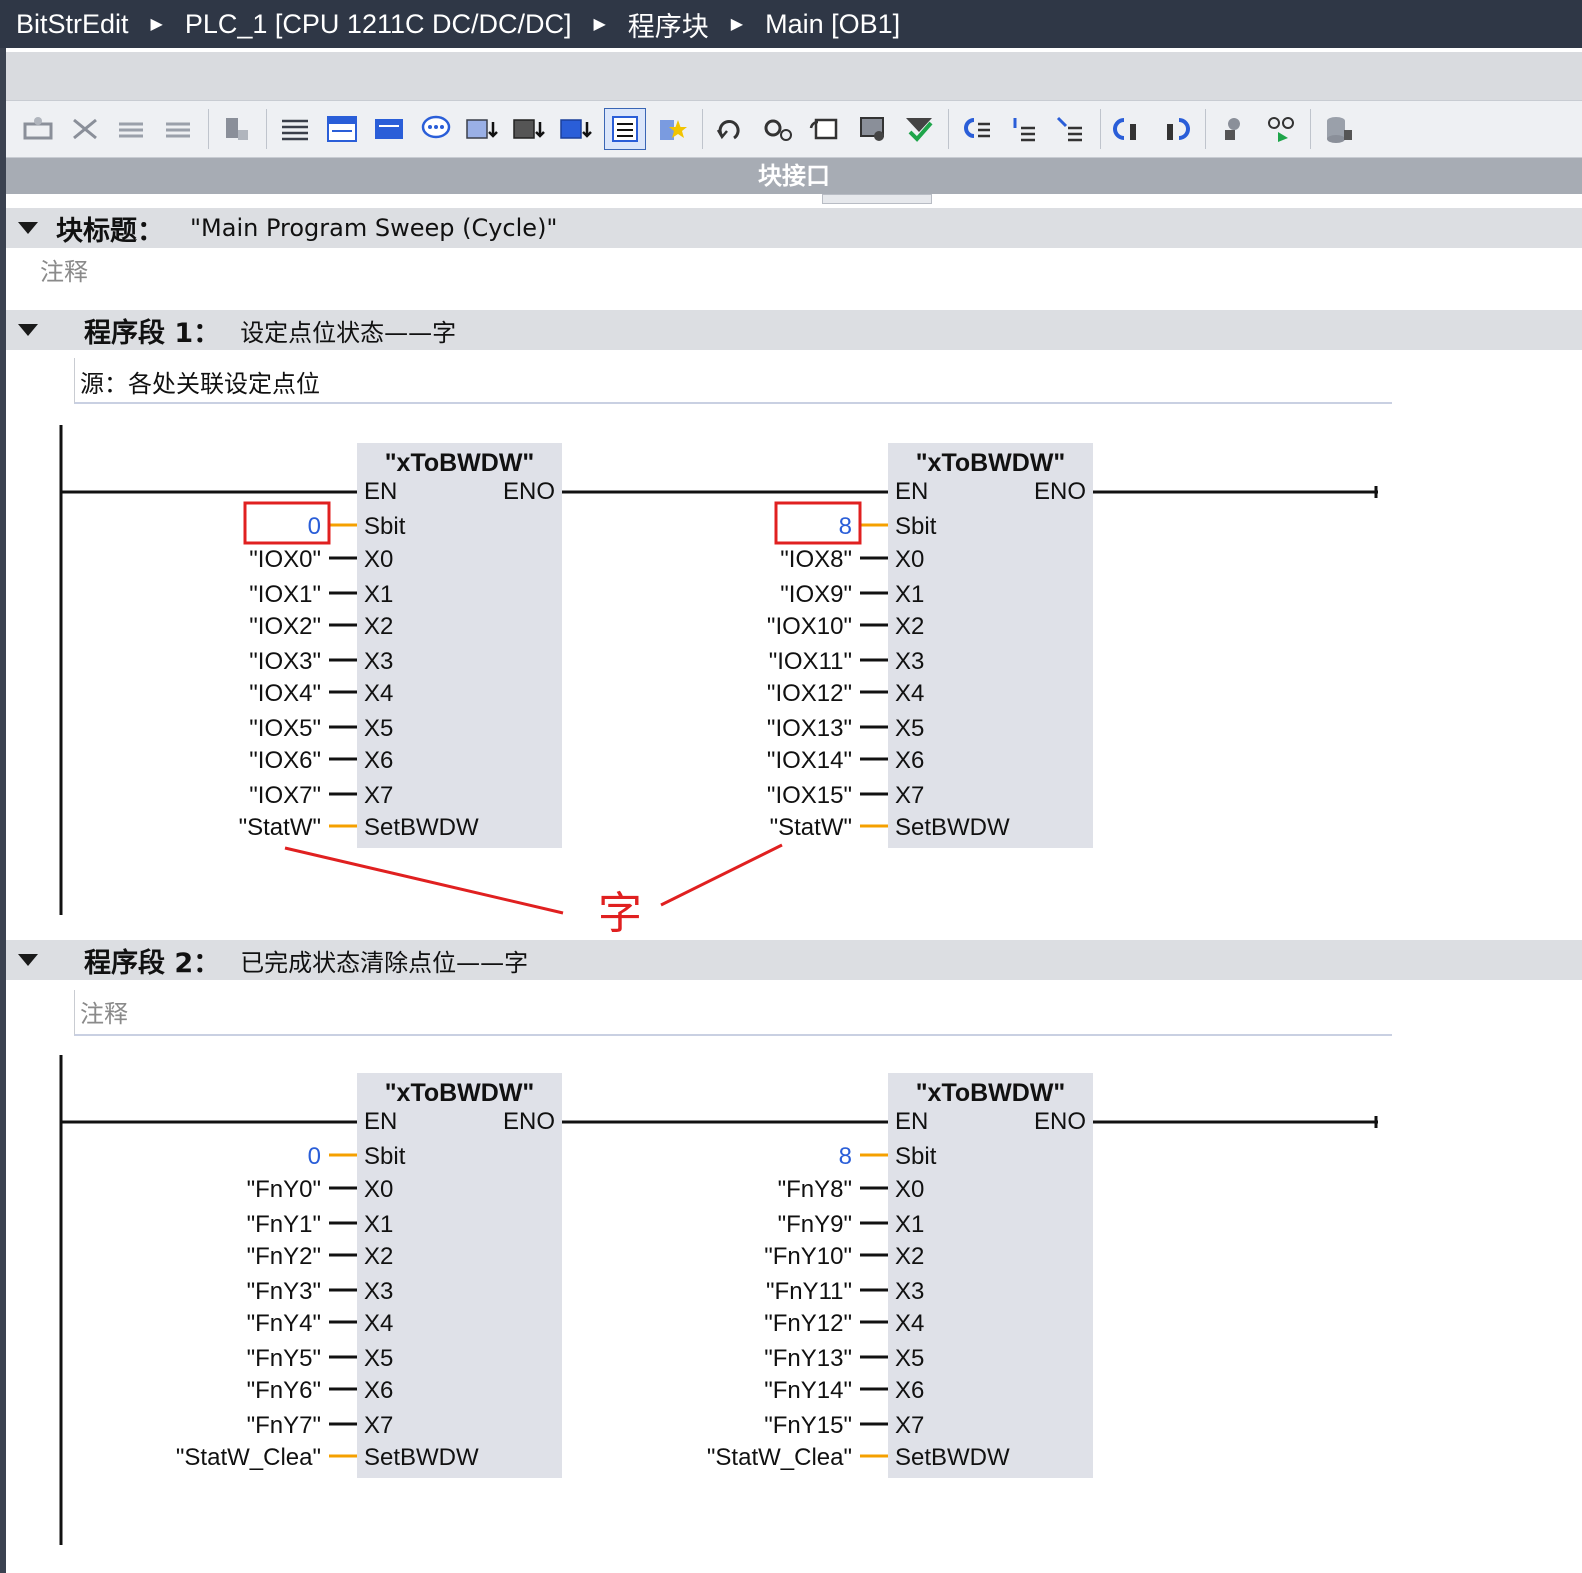 The width and height of the screenshot is (1582, 1573). Describe the element at coordinates (808, 1425) in the screenshot. I see `operand: "FnY15"` at that location.